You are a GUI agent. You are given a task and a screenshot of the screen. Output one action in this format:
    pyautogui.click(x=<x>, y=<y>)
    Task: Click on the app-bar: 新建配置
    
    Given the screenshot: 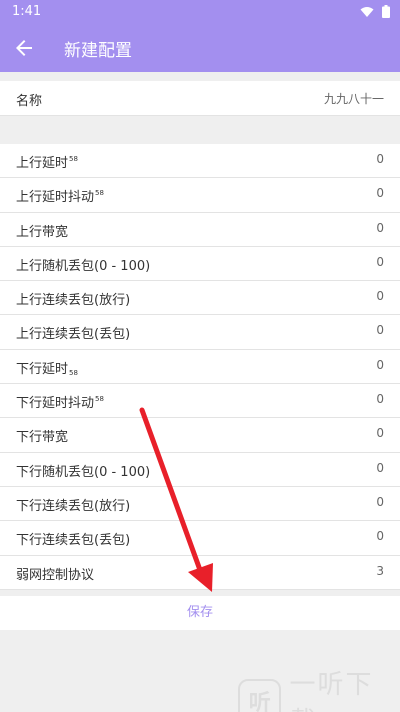 What is the action you would take?
    pyautogui.click(x=200, y=48)
    